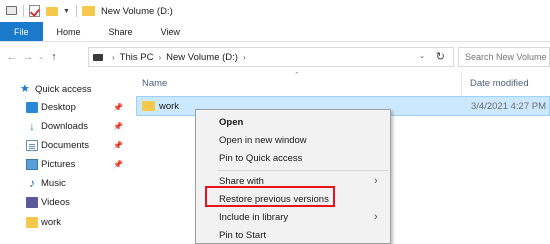 The height and width of the screenshot is (244, 550). What do you see at coordinates (53, 183) in the screenshot?
I see `sidebar-item-label: Music` at bounding box center [53, 183].